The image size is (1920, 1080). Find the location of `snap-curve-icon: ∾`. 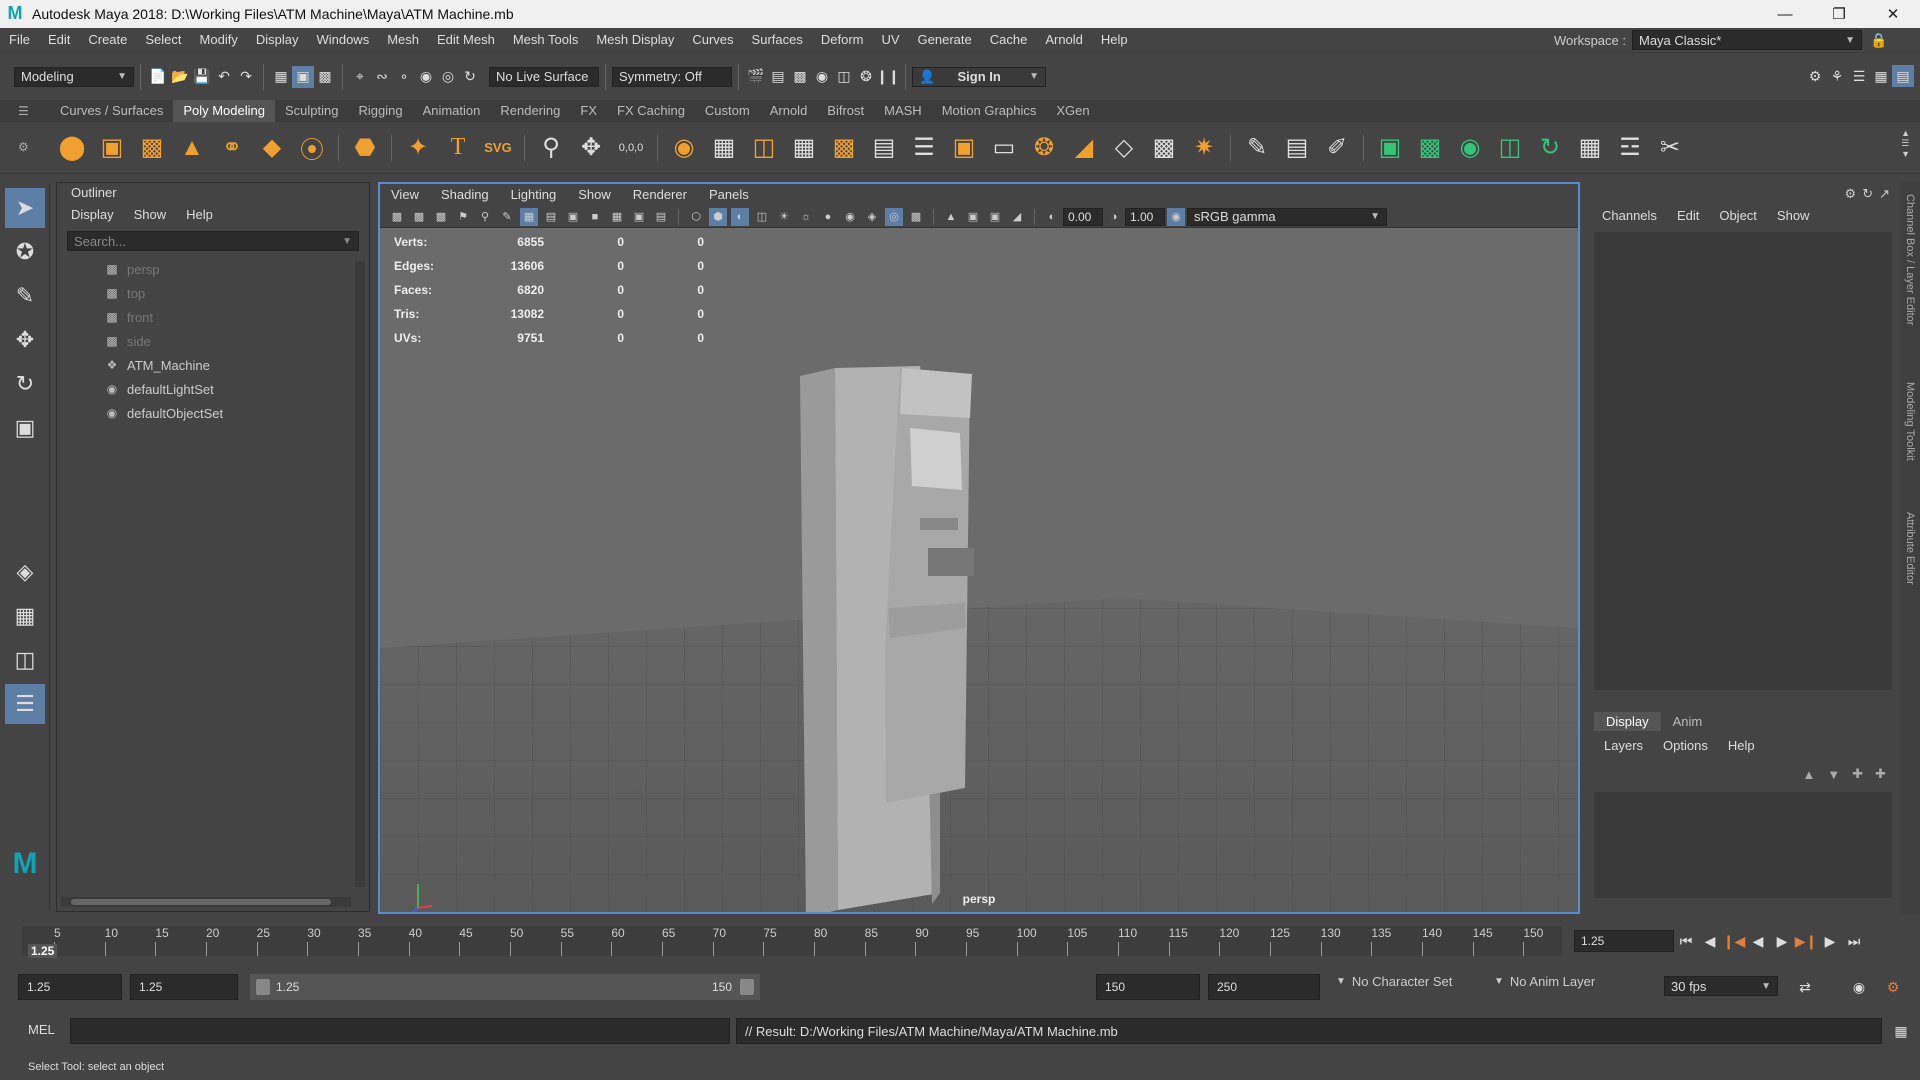

snap-curve-icon: ∾ is located at coordinates (382, 77).